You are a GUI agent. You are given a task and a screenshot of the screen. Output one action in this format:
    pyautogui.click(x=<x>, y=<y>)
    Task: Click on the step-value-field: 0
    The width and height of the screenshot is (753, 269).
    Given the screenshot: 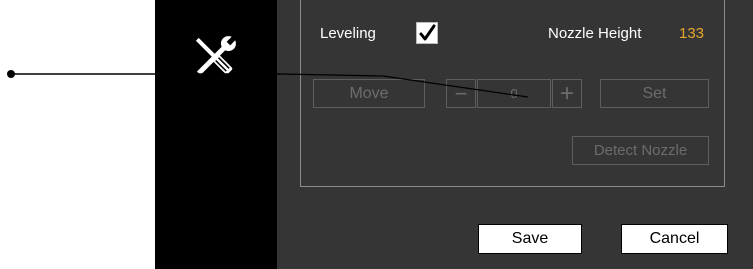 What is the action you would take?
    pyautogui.click(x=514, y=93)
    